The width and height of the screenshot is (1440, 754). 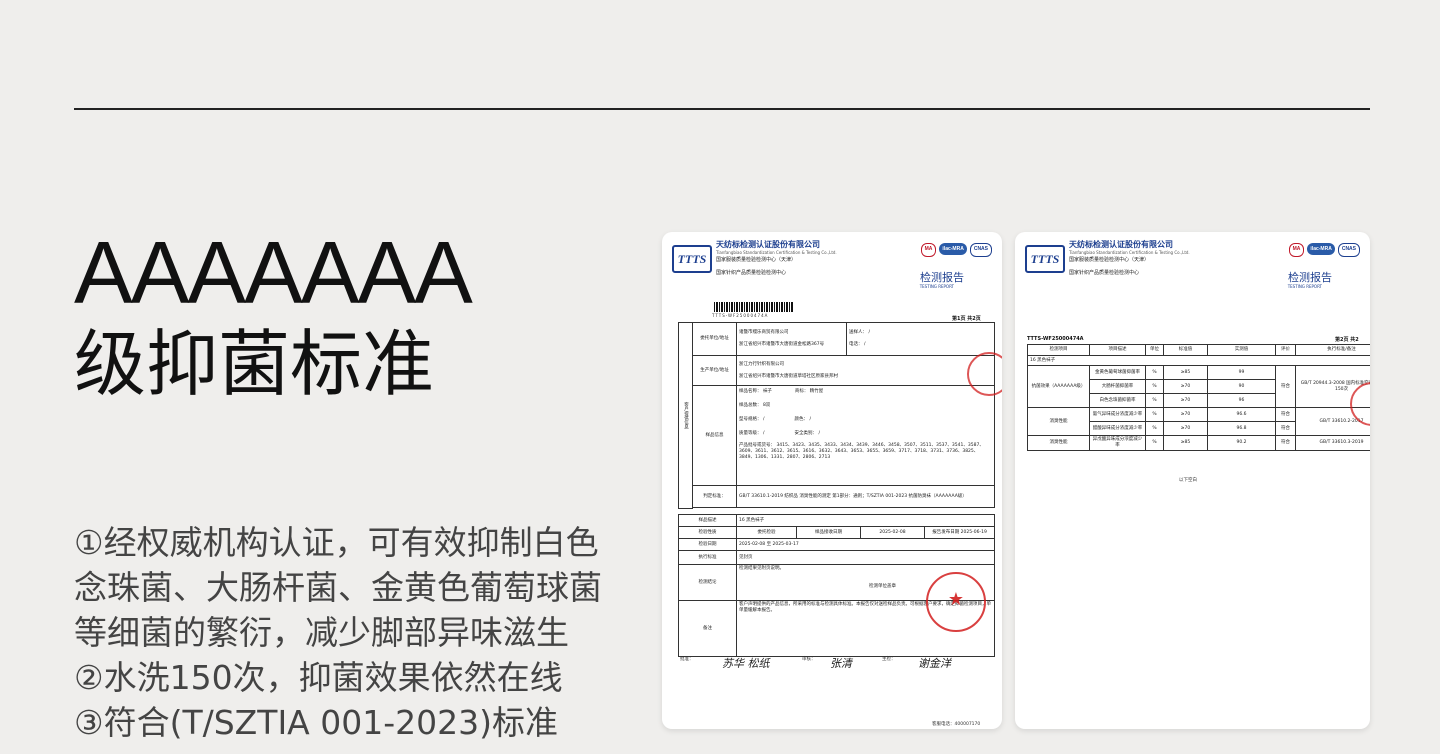 What do you see at coordinates (1332, 443) in the screenshot?
I see `cell-note: GB/T 33610.3-2019` at bounding box center [1332, 443].